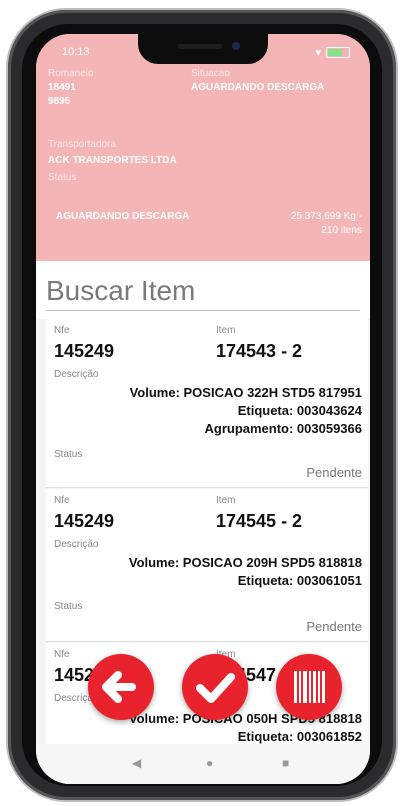 Image resolution: width=403 pixels, height=806 pixels. What do you see at coordinates (283, 428) in the screenshot?
I see `agrupamento-text: Agrupamento: 003059366` at bounding box center [283, 428].